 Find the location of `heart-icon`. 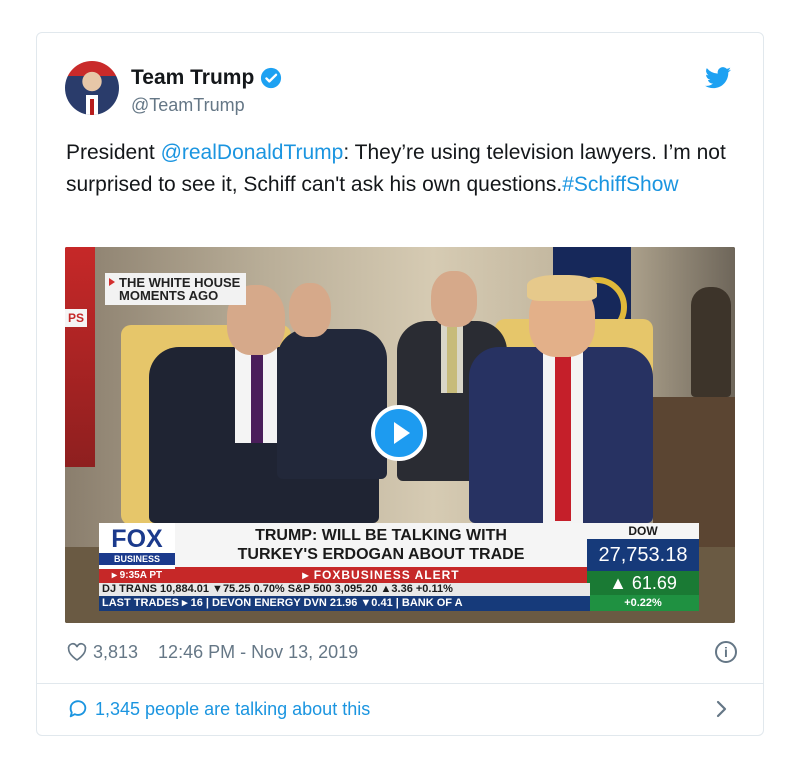

heart-icon is located at coordinates (77, 652).